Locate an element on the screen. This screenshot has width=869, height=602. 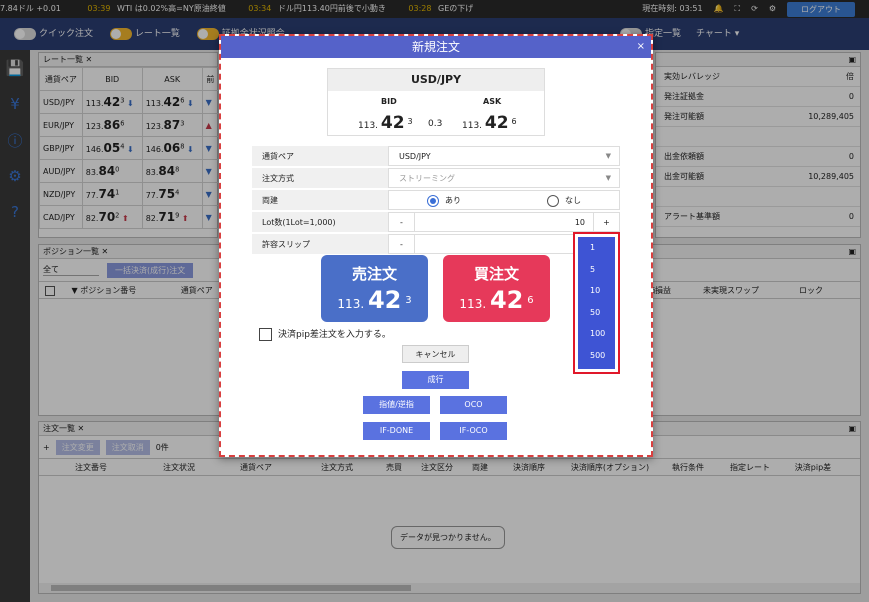
dialog-title-bar: 新規注文 × is located at coordinates (436, 47).